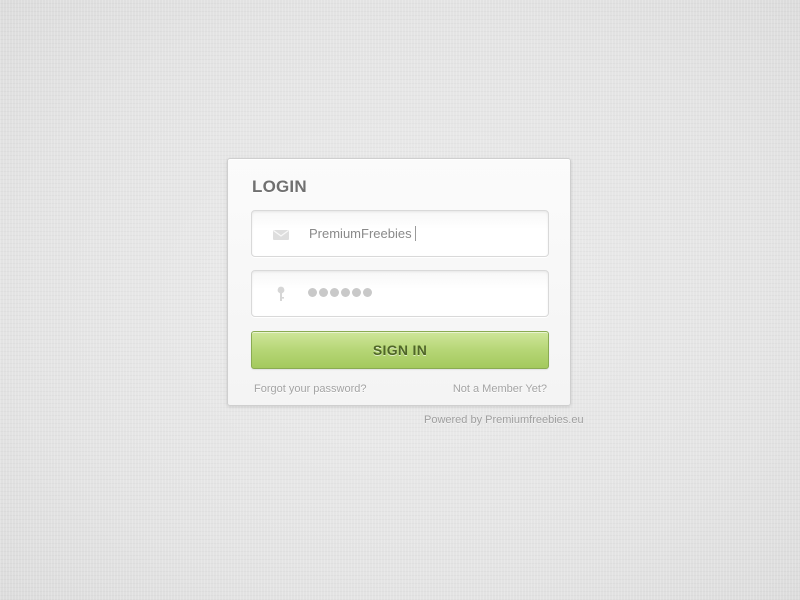  What do you see at coordinates (362, 233) in the screenshot?
I see `email-value: PremiumFreebies` at bounding box center [362, 233].